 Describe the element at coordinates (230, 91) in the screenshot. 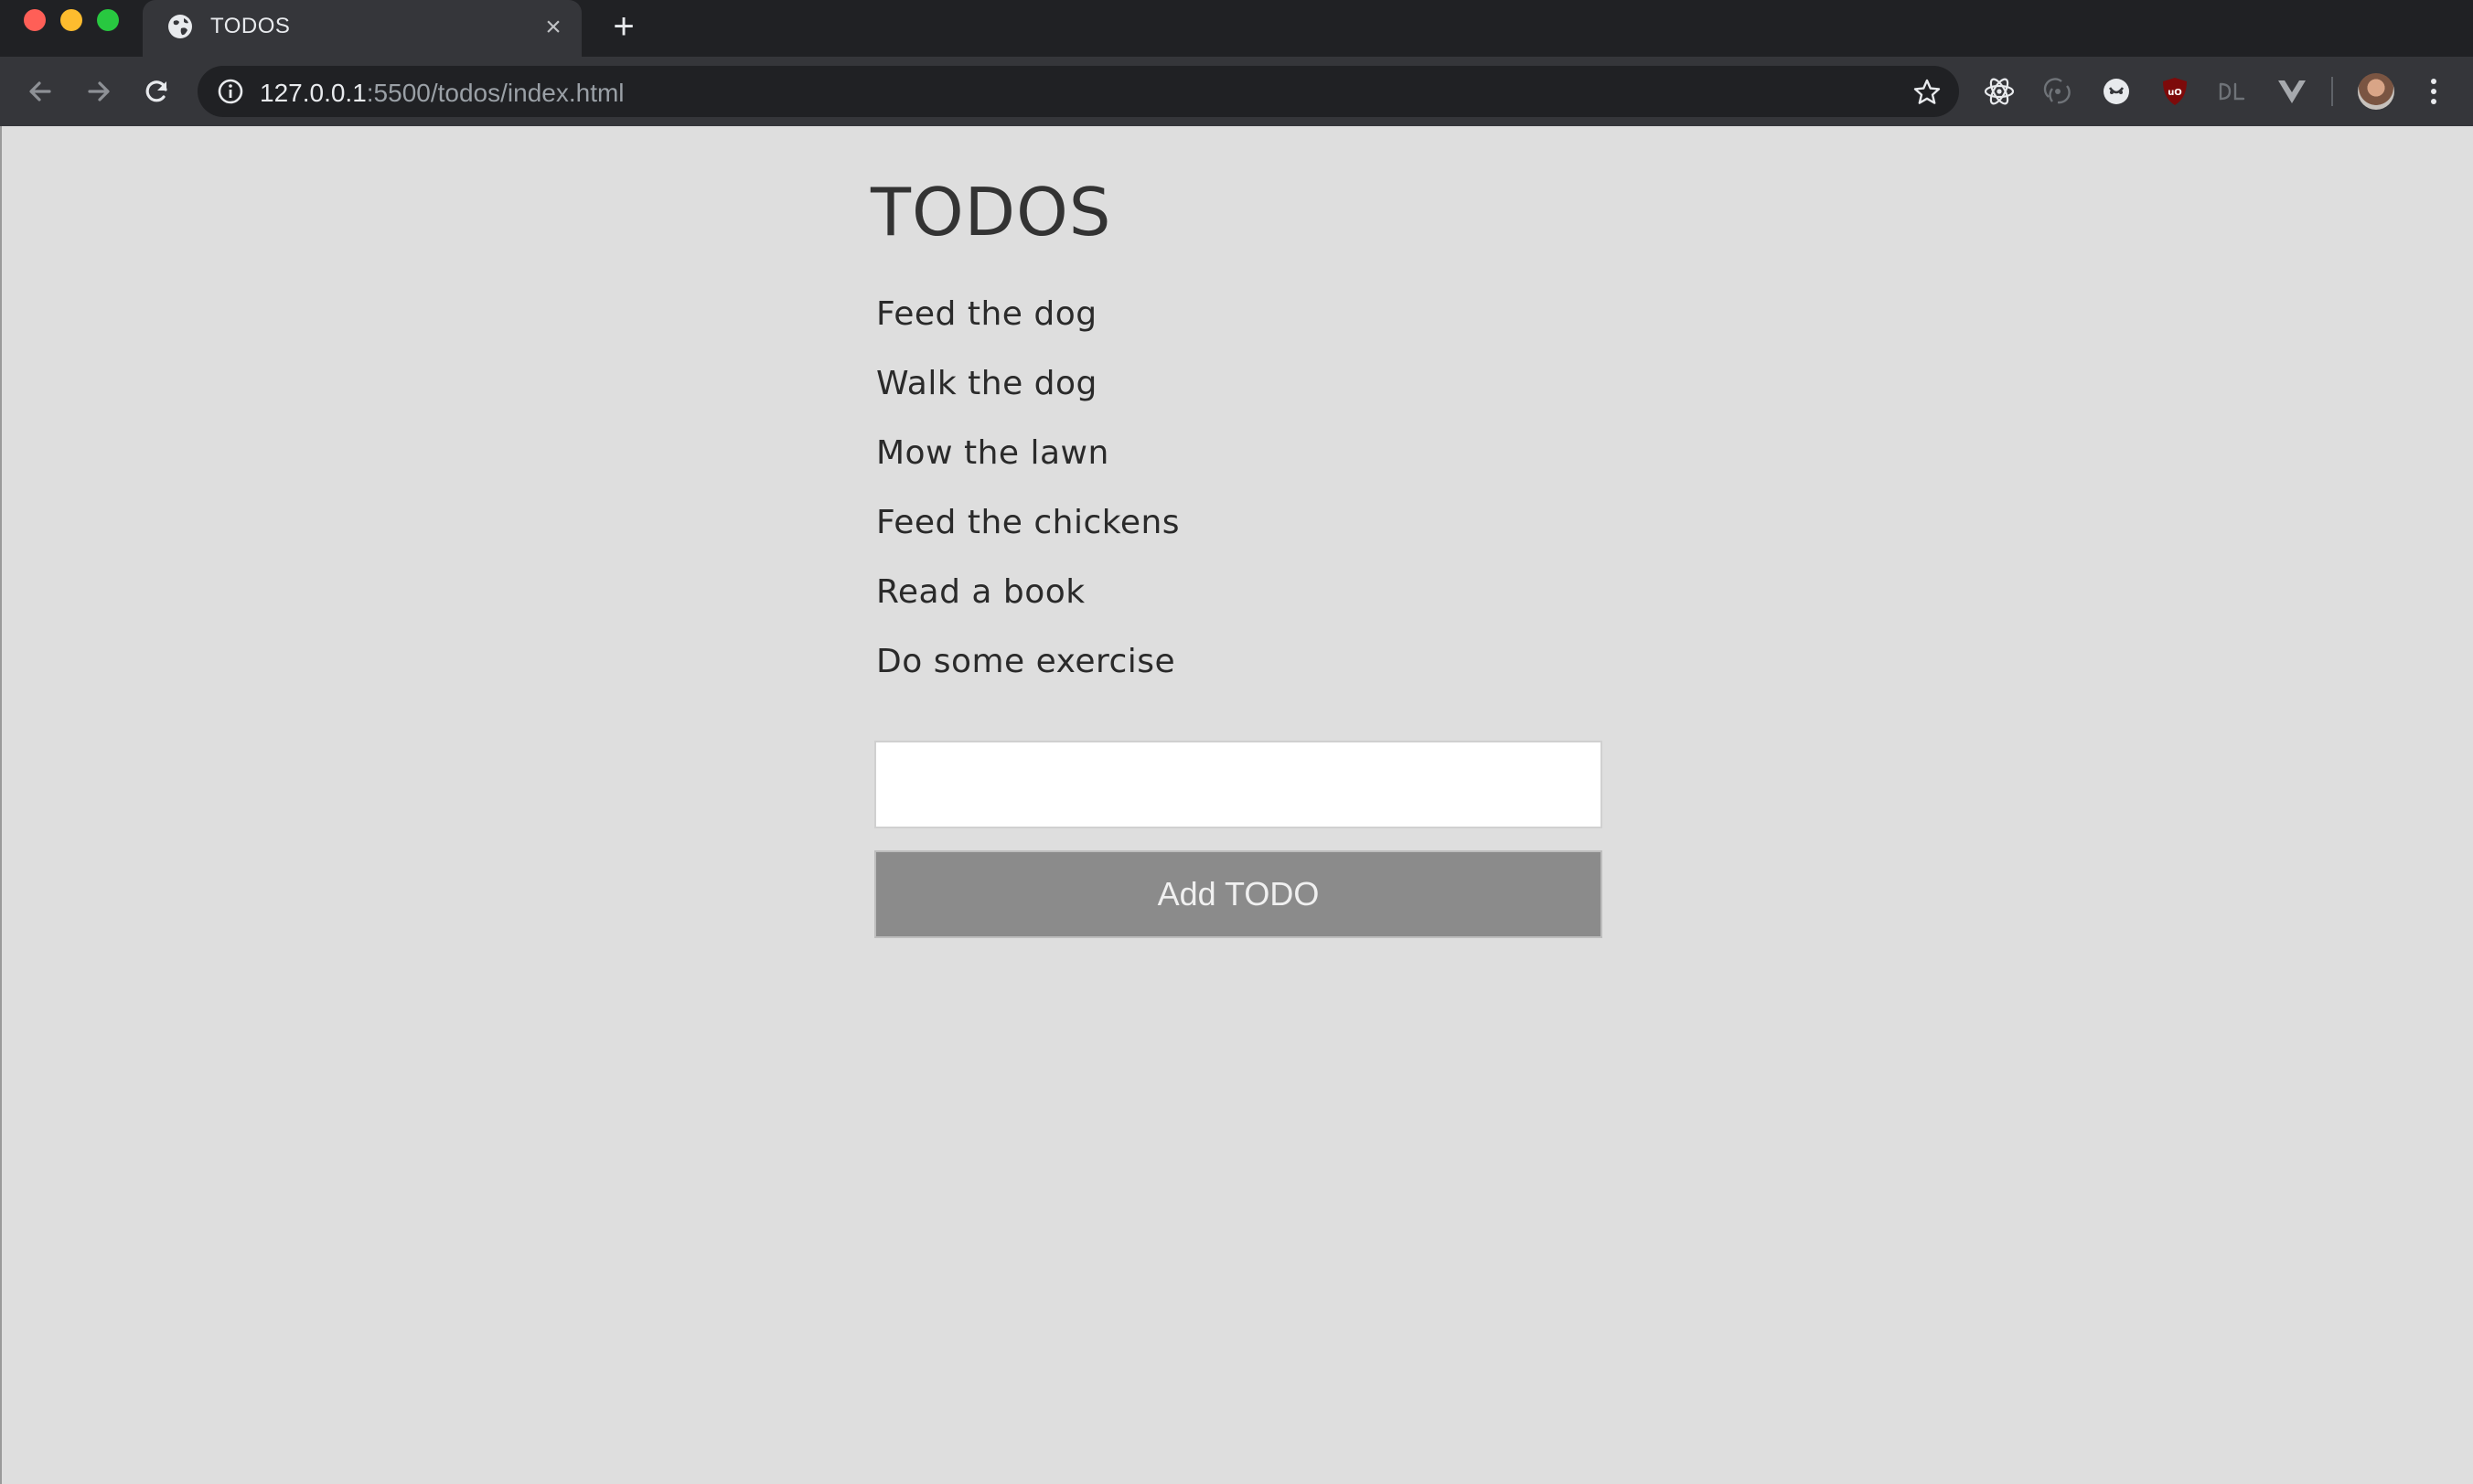

I see `info-icon` at that location.